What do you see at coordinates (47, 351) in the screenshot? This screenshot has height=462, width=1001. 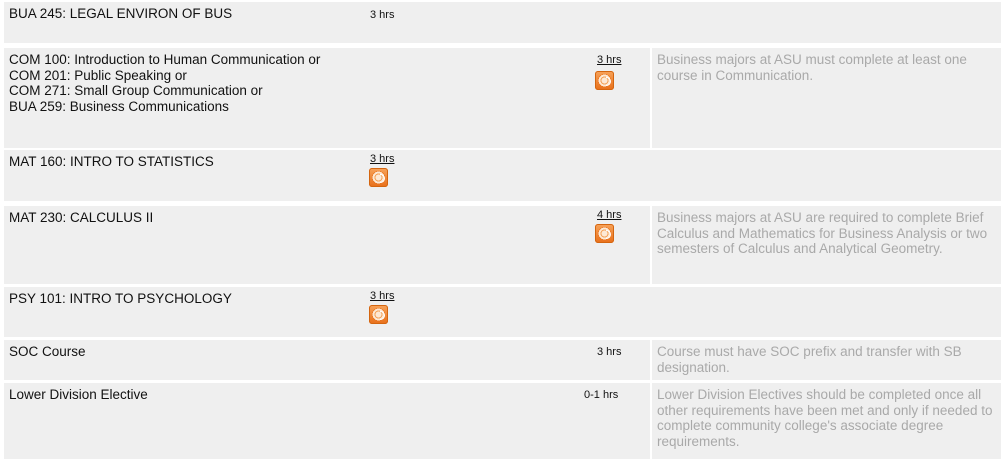 I see `course-name: SOC Course` at bounding box center [47, 351].